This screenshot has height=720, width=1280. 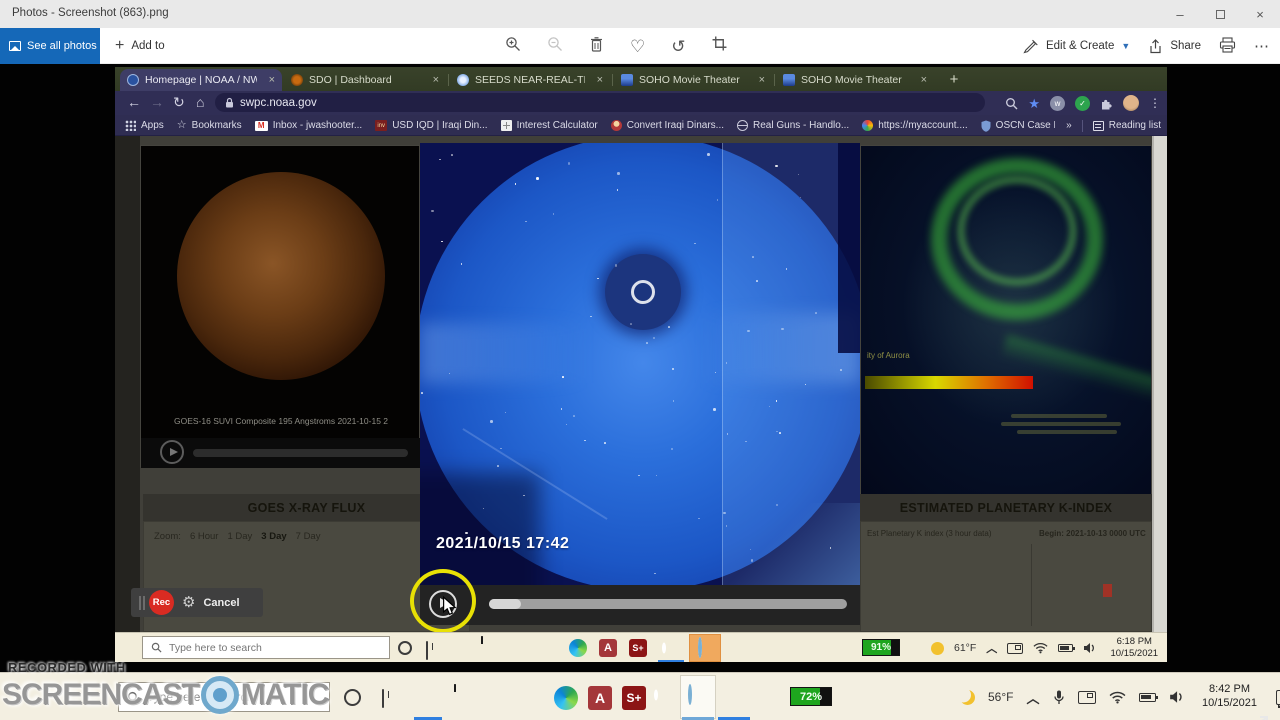 What do you see at coordinates (1131, 103) in the screenshot?
I see `profile-avatar` at bounding box center [1131, 103].